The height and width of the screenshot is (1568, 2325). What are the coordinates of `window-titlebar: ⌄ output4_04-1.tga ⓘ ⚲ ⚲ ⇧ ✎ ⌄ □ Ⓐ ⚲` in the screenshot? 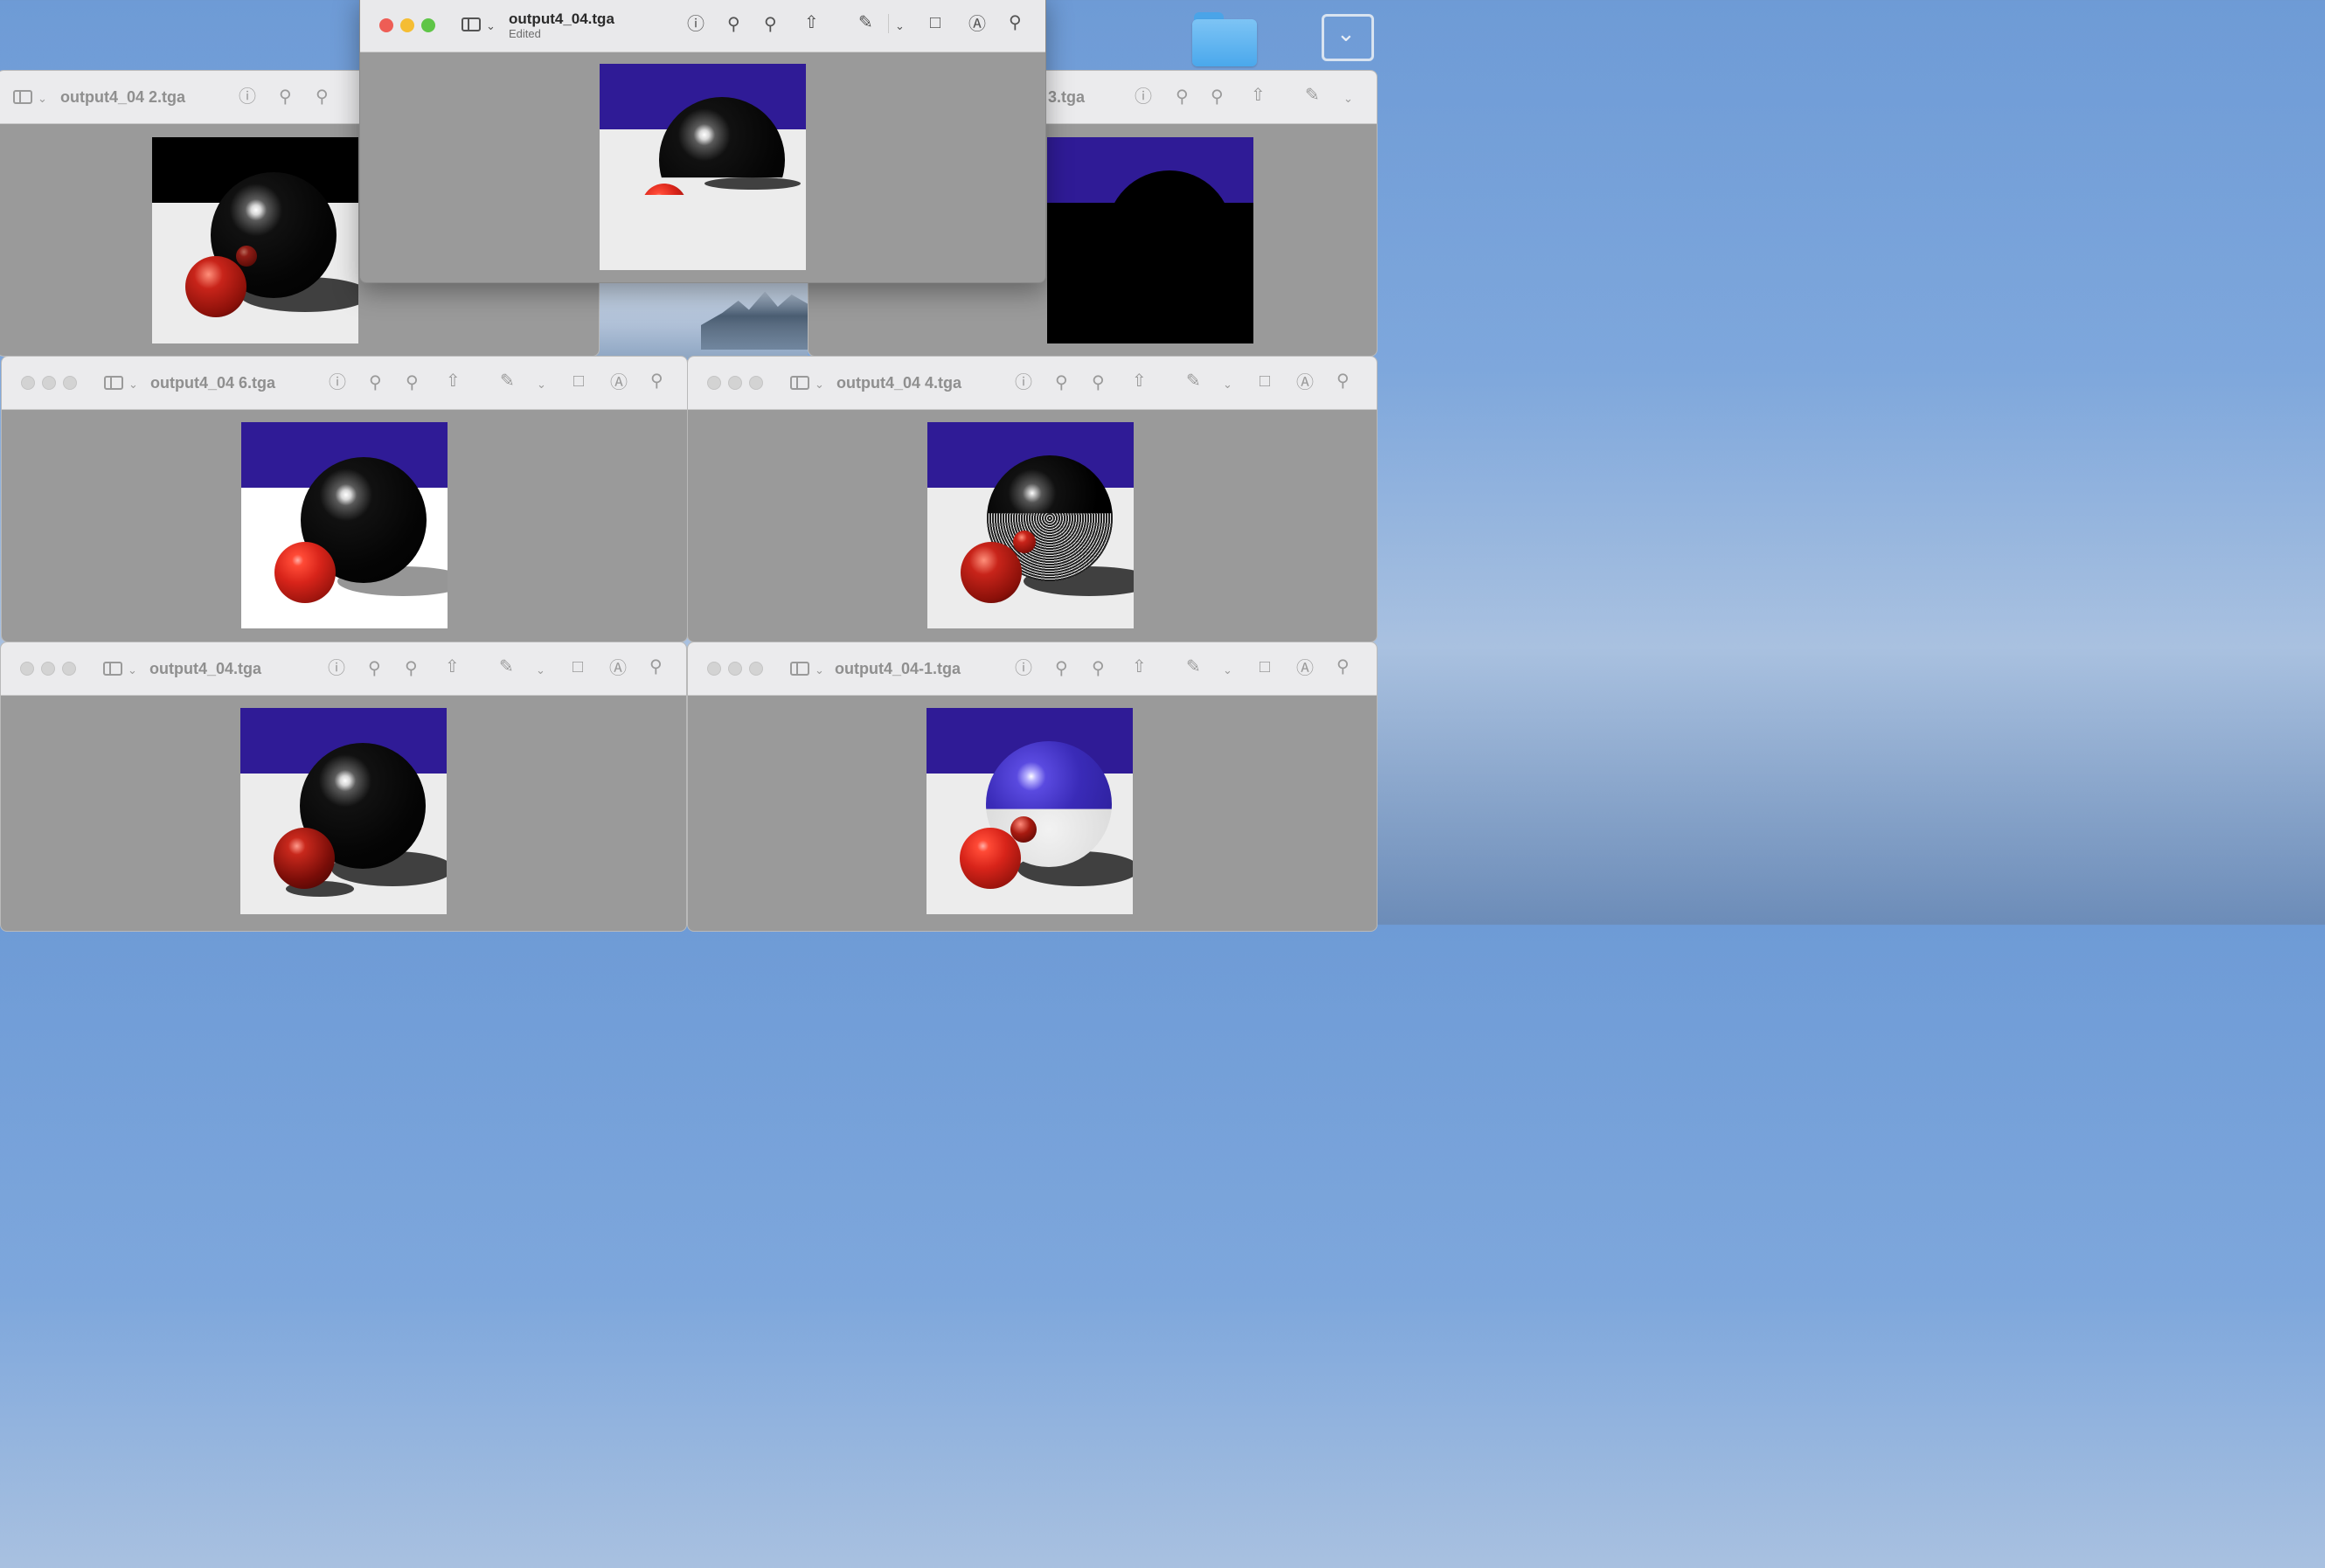 It's located at (1032, 669).